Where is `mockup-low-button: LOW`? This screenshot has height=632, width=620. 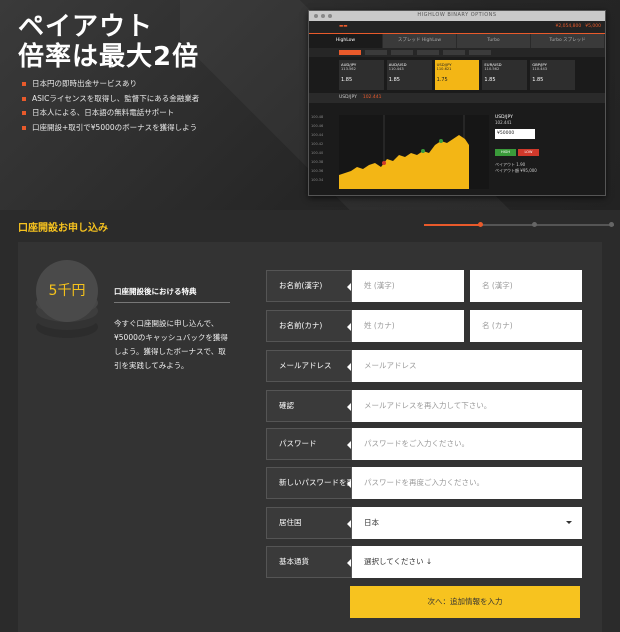 mockup-low-button: LOW is located at coordinates (528, 152).